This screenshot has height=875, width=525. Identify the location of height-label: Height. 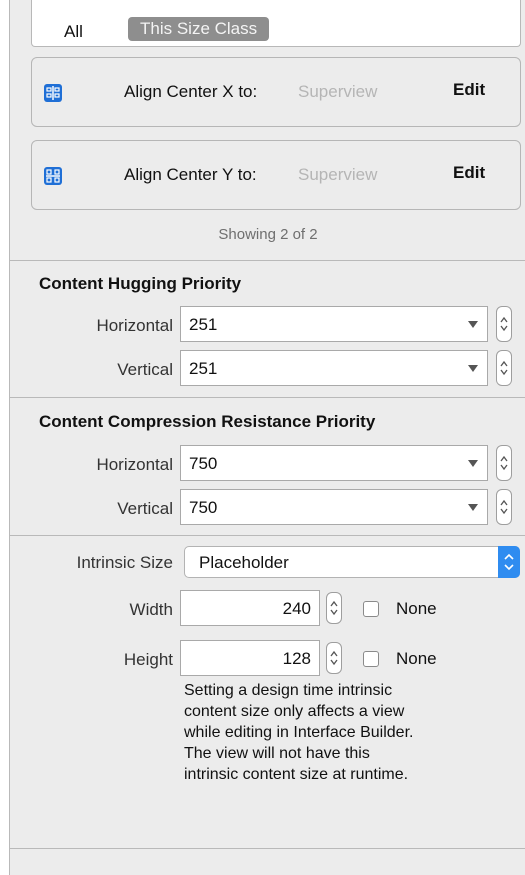
(148, 659).